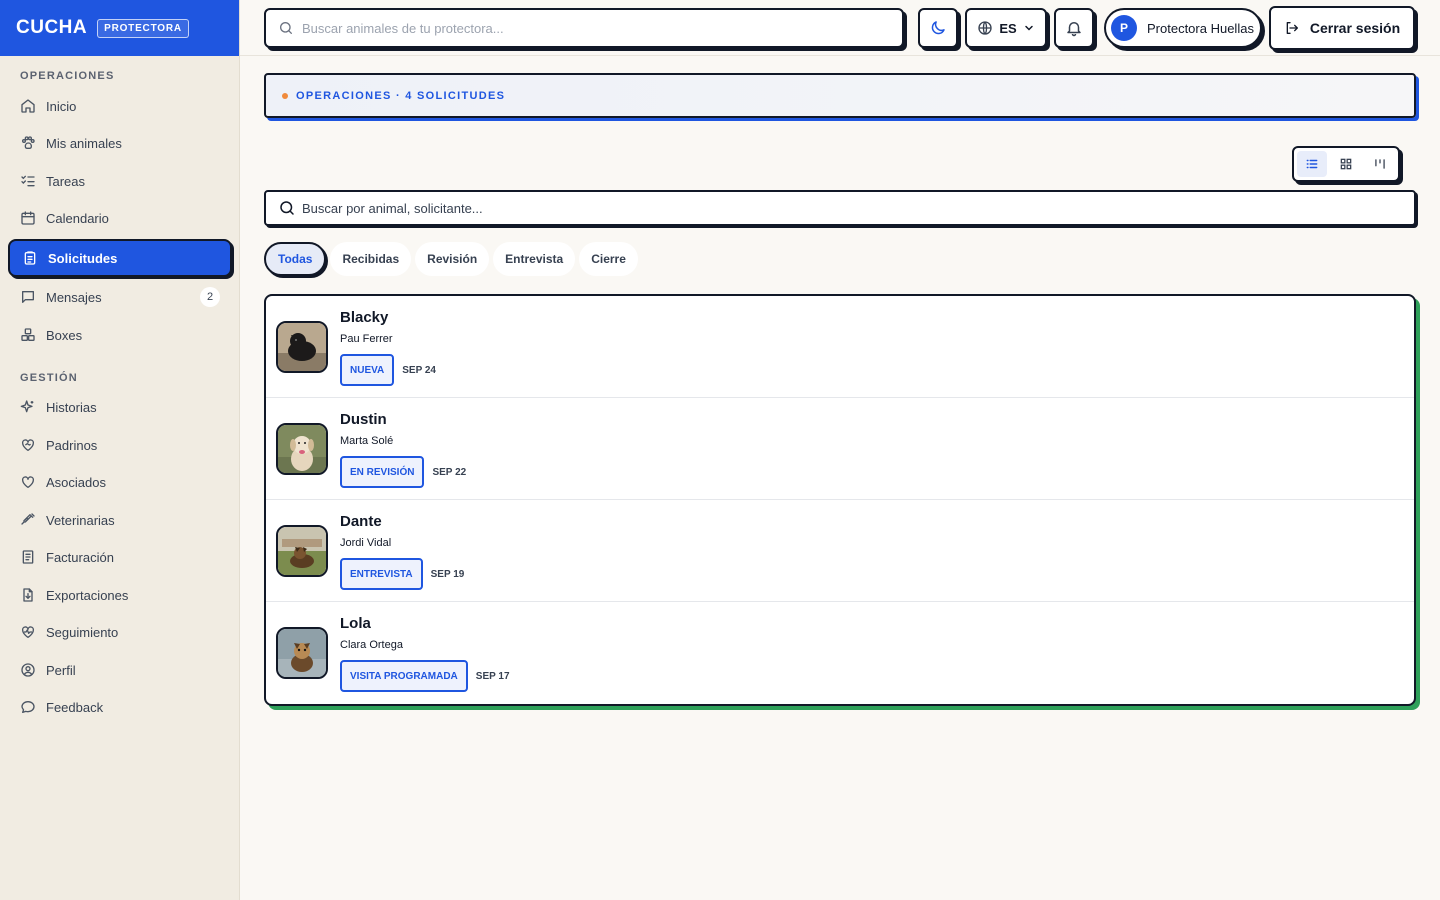 This screenshot has width=1440, height=900. I want to click on section-label-operaciones: OPERACIONES, so click(67, 76).